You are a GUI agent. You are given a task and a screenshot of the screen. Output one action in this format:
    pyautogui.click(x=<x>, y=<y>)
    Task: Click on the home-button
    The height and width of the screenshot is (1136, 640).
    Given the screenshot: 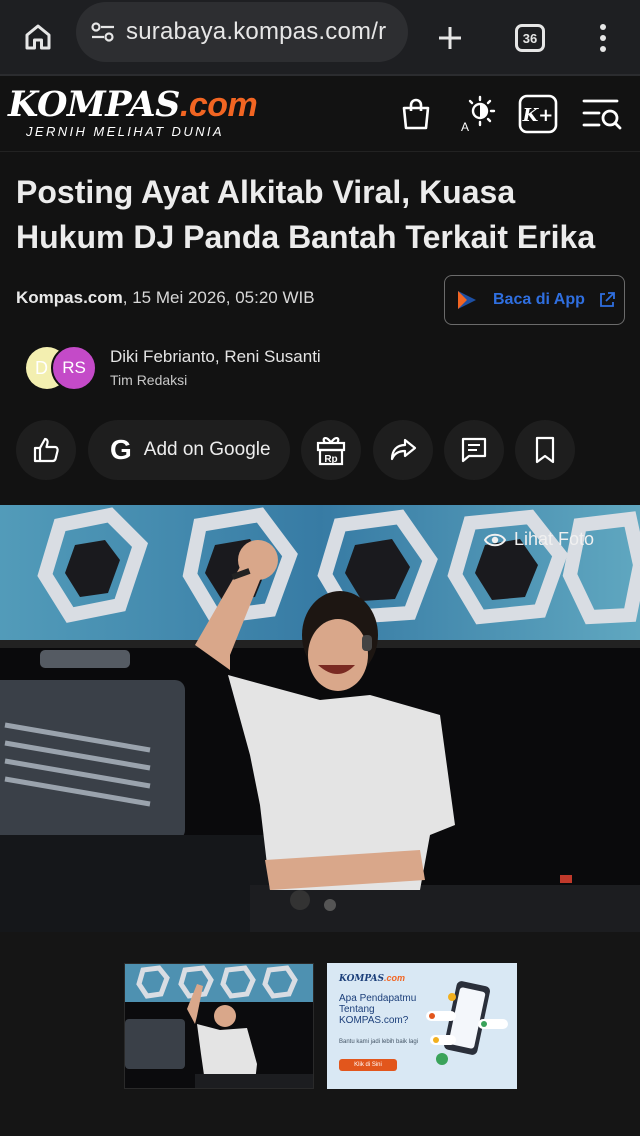 What is the action you would take?
    pyautogui.click(x=38, y=37)
    